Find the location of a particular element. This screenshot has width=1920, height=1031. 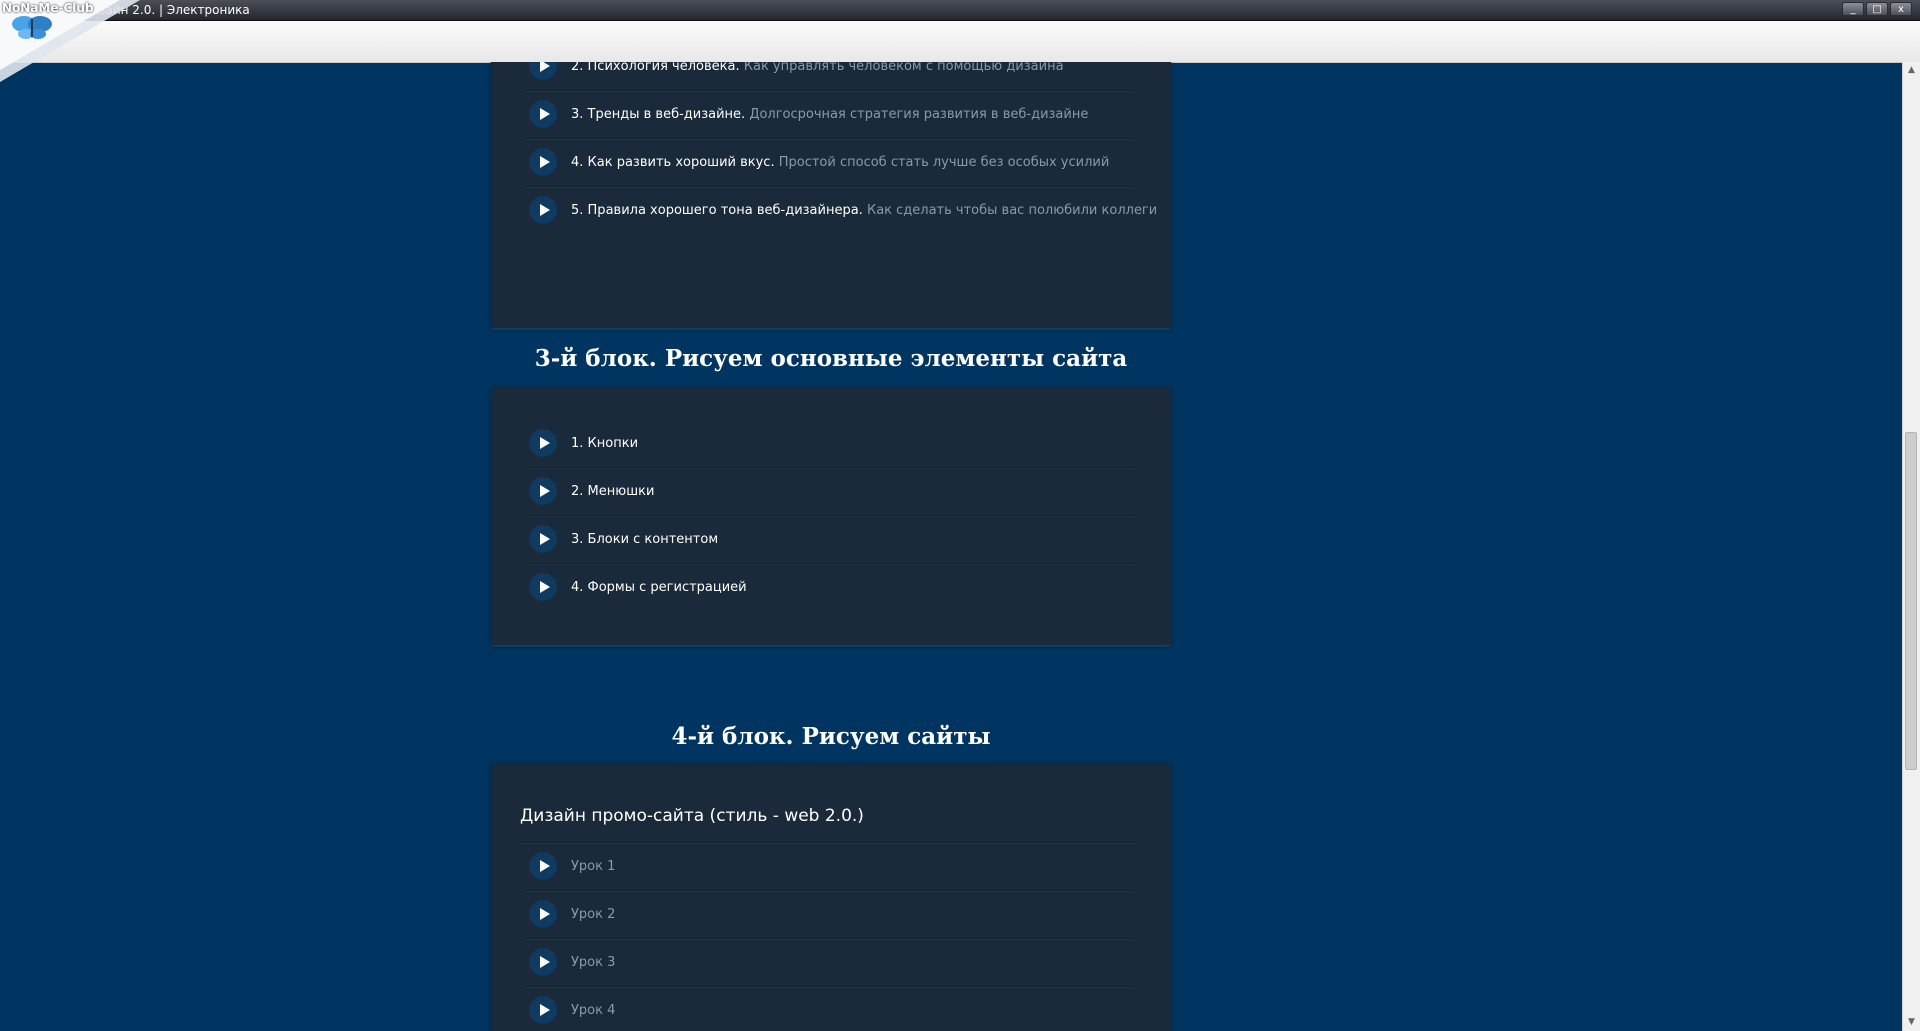

lesson-item: Урок 2 is located at coordinates (830, 914).